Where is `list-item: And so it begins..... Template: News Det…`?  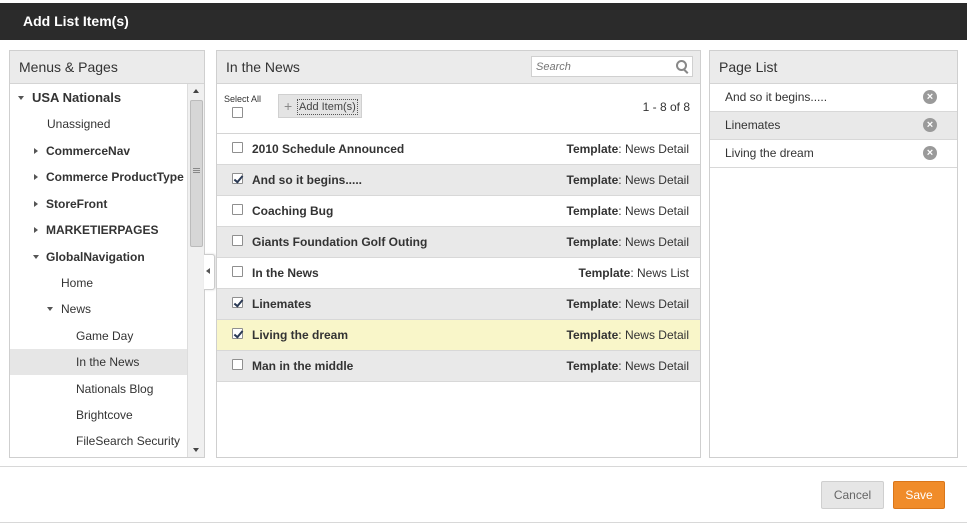
list-item: And so it begins..... Template: News Det… is located at coordinates (458, 180).